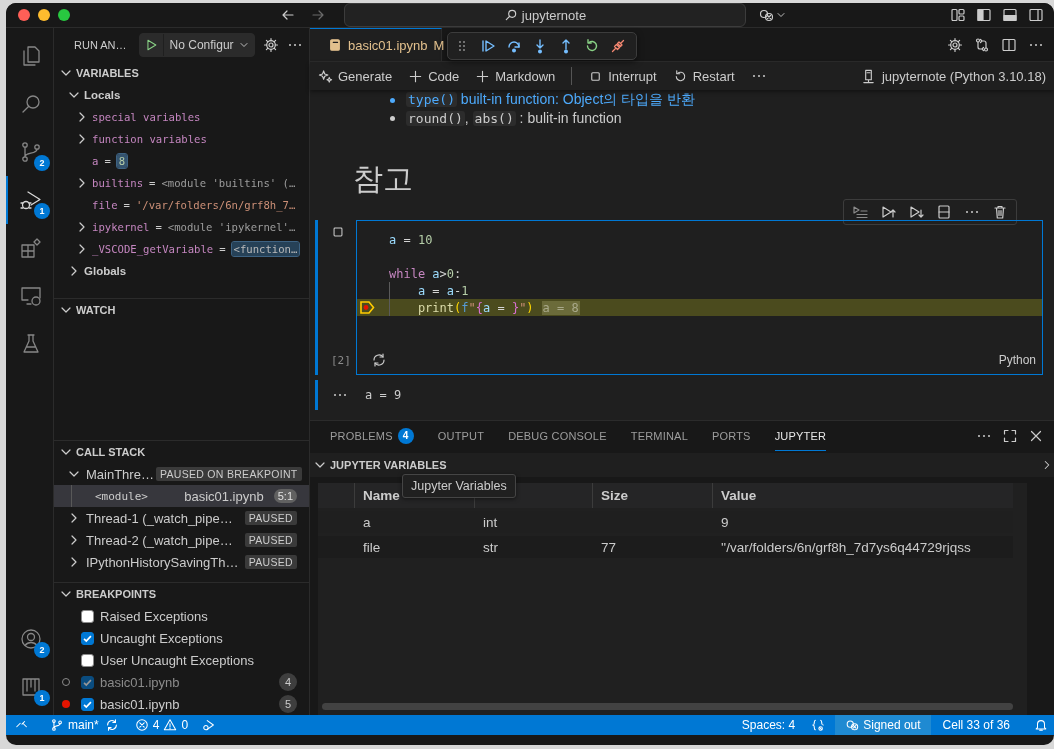  What do you see at coordinates (557, 436) in the screenshot?
I see `panel-tab: DEBUG CONSOLE` at bounding box center [557, 436].